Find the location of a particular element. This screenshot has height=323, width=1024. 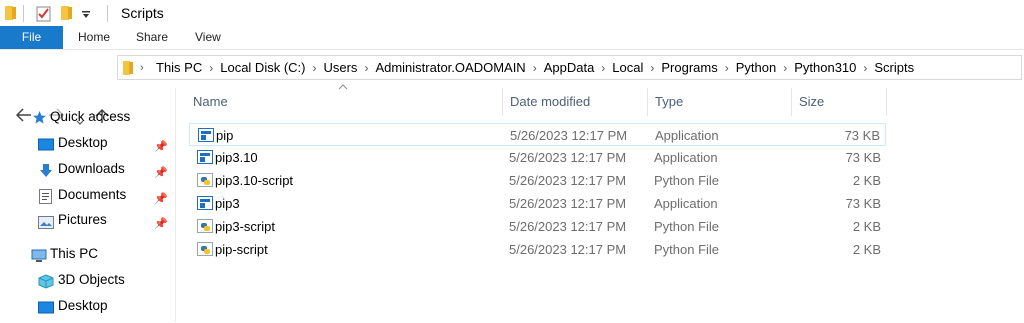

crumb-appdata: AppData is located at coordinates (569, 68).